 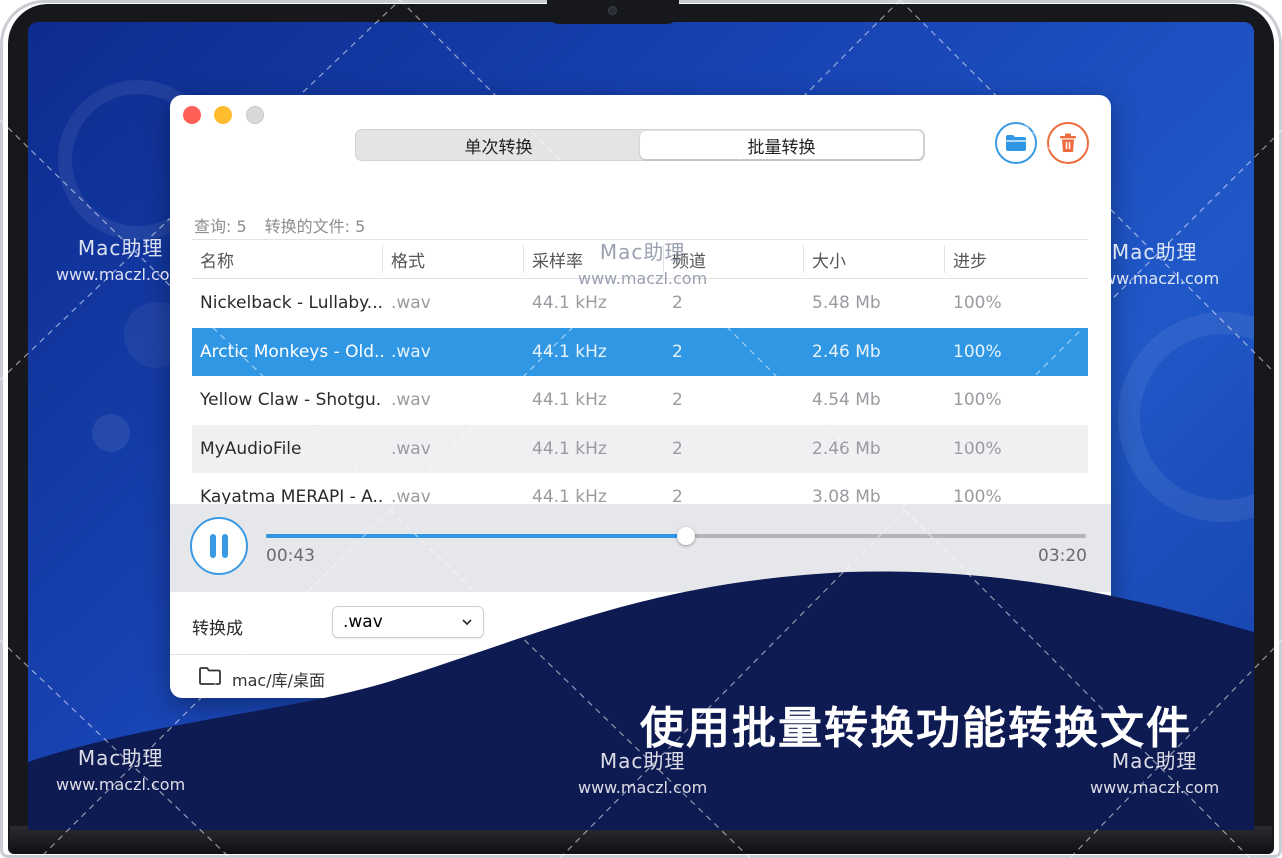 I want to click on seek-progress, so click(x=476, y=536).